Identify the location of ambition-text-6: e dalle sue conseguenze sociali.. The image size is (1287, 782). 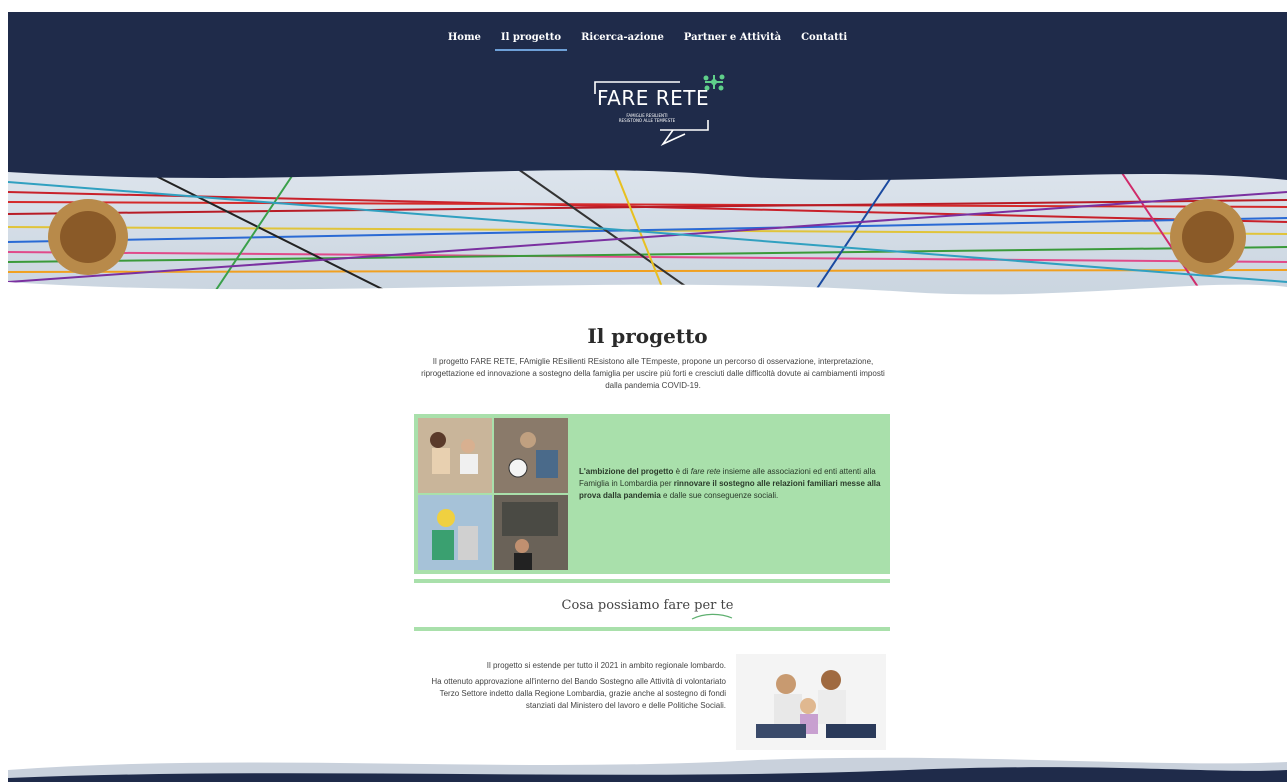
(719, 495).